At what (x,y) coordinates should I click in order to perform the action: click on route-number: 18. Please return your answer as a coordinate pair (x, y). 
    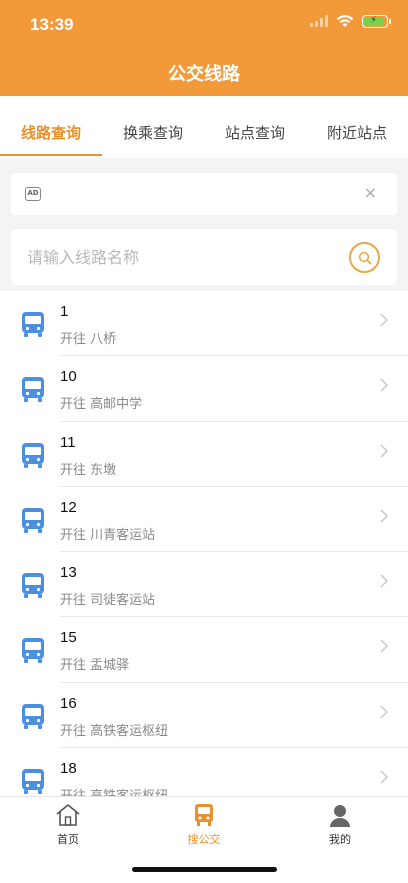
    Looking at the image, I should click on (68, 769).